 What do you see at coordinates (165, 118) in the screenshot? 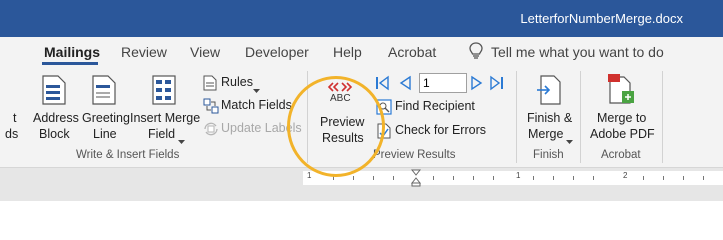
I see `insert-merge-field-label-1: Insert Merge` at bounding box center [165, 118].